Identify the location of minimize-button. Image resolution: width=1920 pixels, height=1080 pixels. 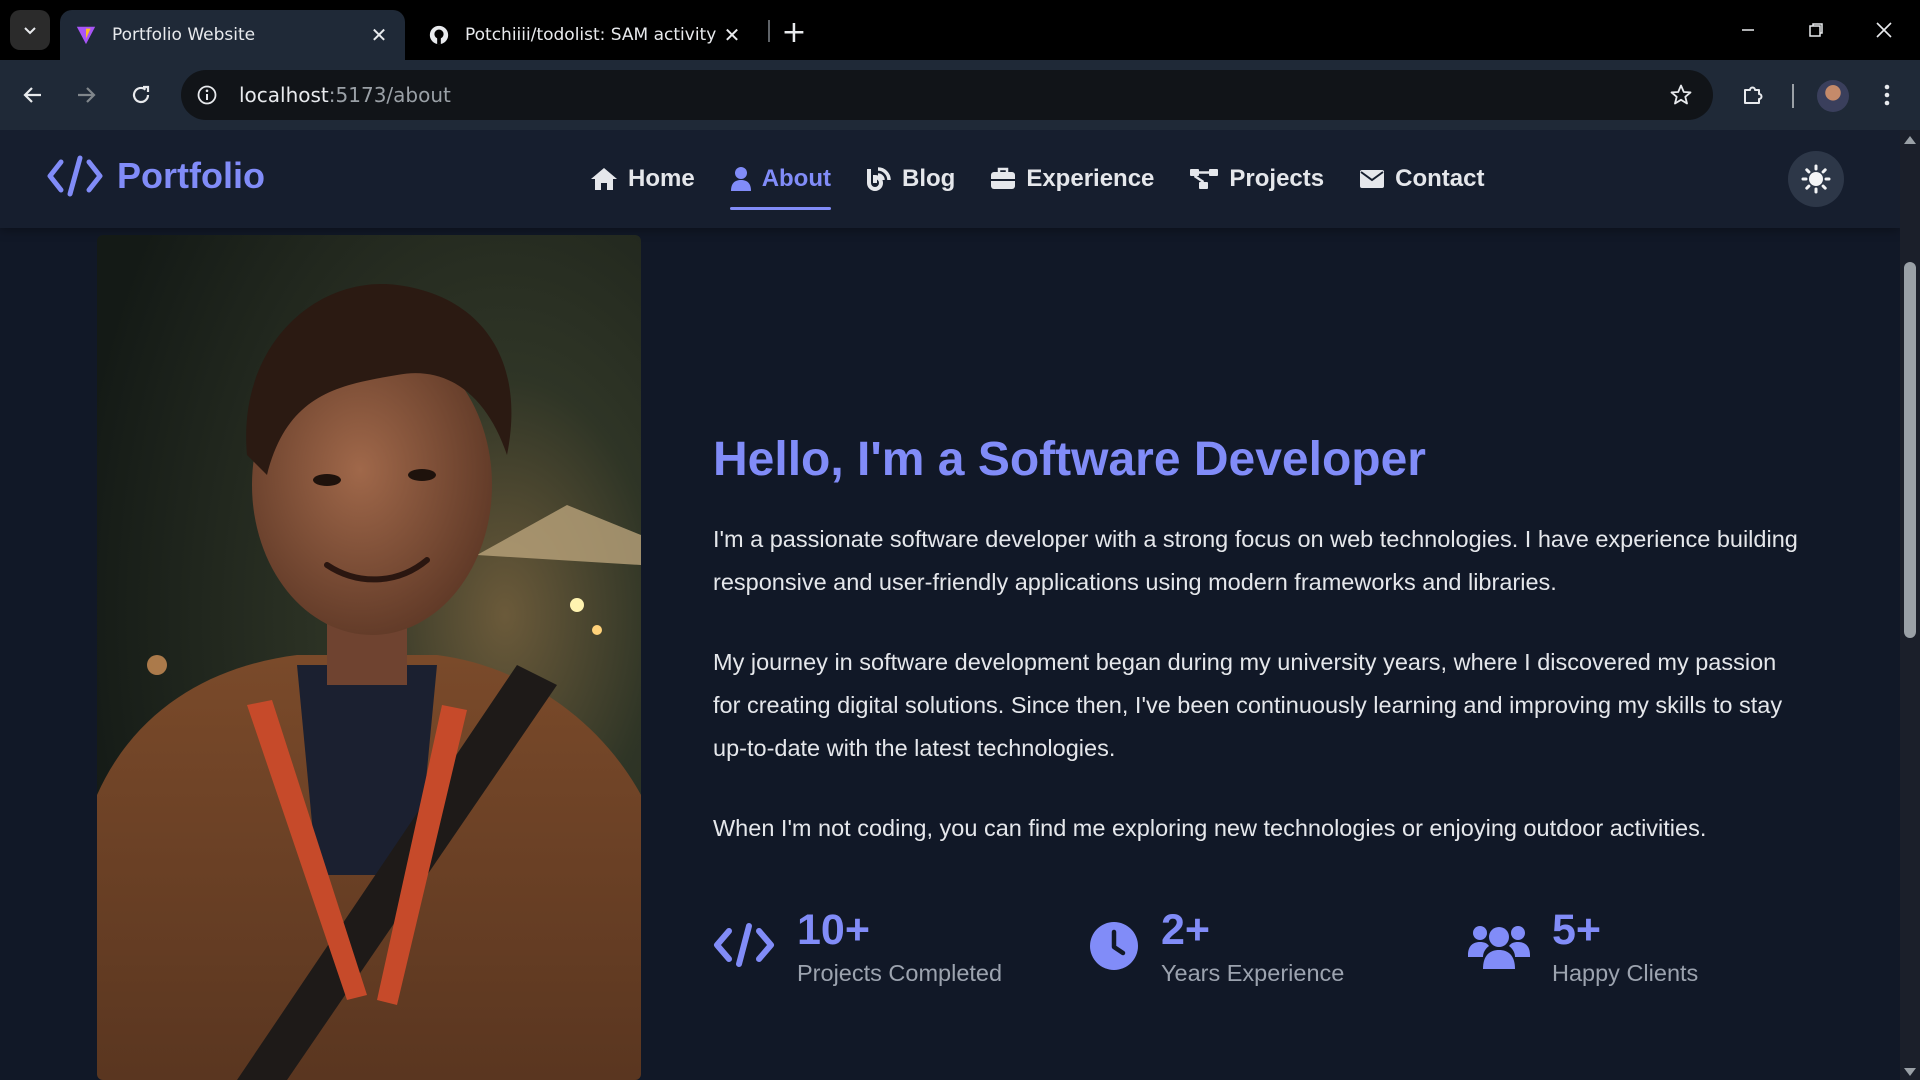
(1748, 30).